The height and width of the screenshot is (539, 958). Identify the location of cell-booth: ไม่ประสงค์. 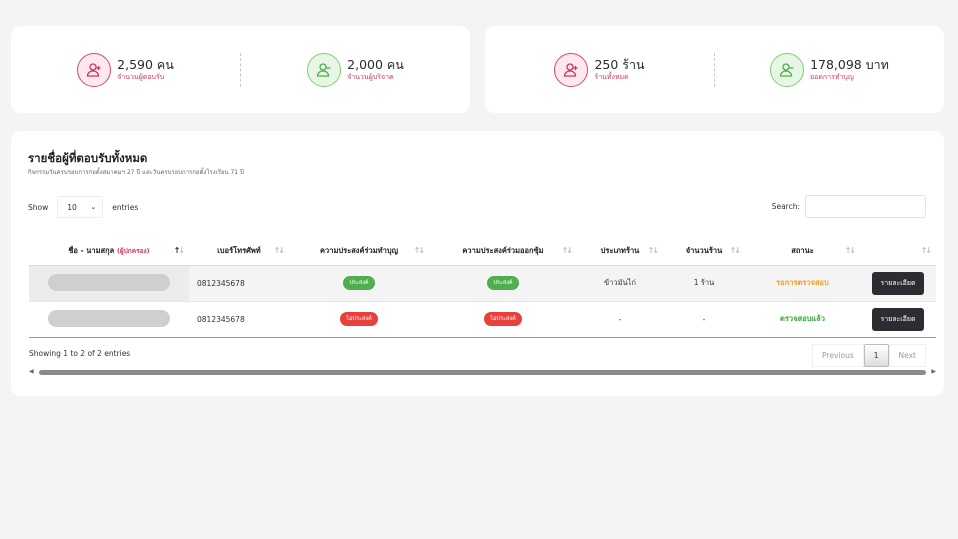
(503, 319).